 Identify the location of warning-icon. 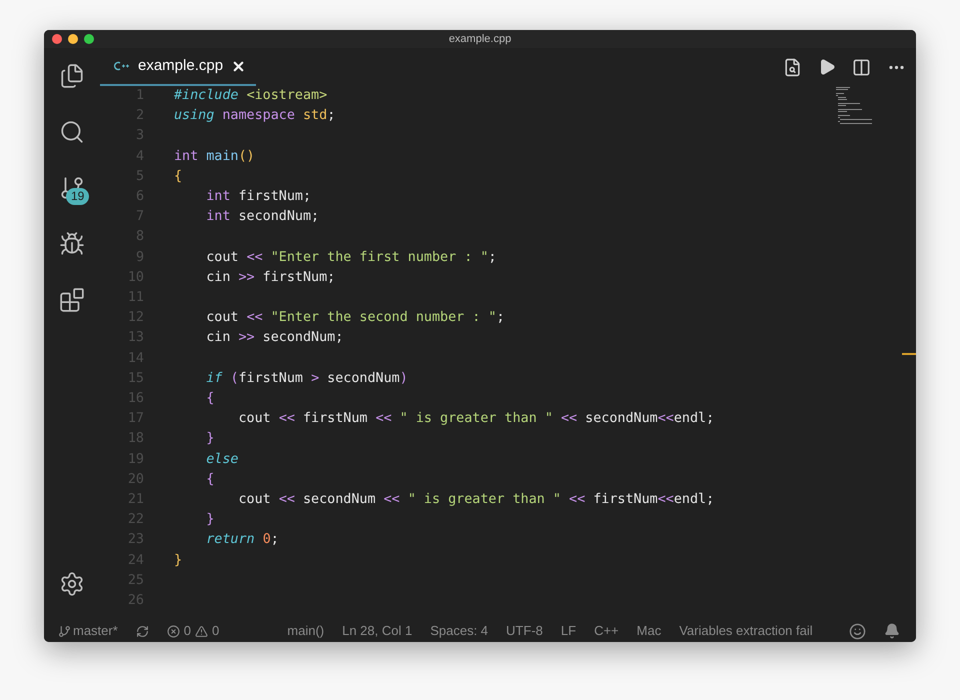
(201, 631).